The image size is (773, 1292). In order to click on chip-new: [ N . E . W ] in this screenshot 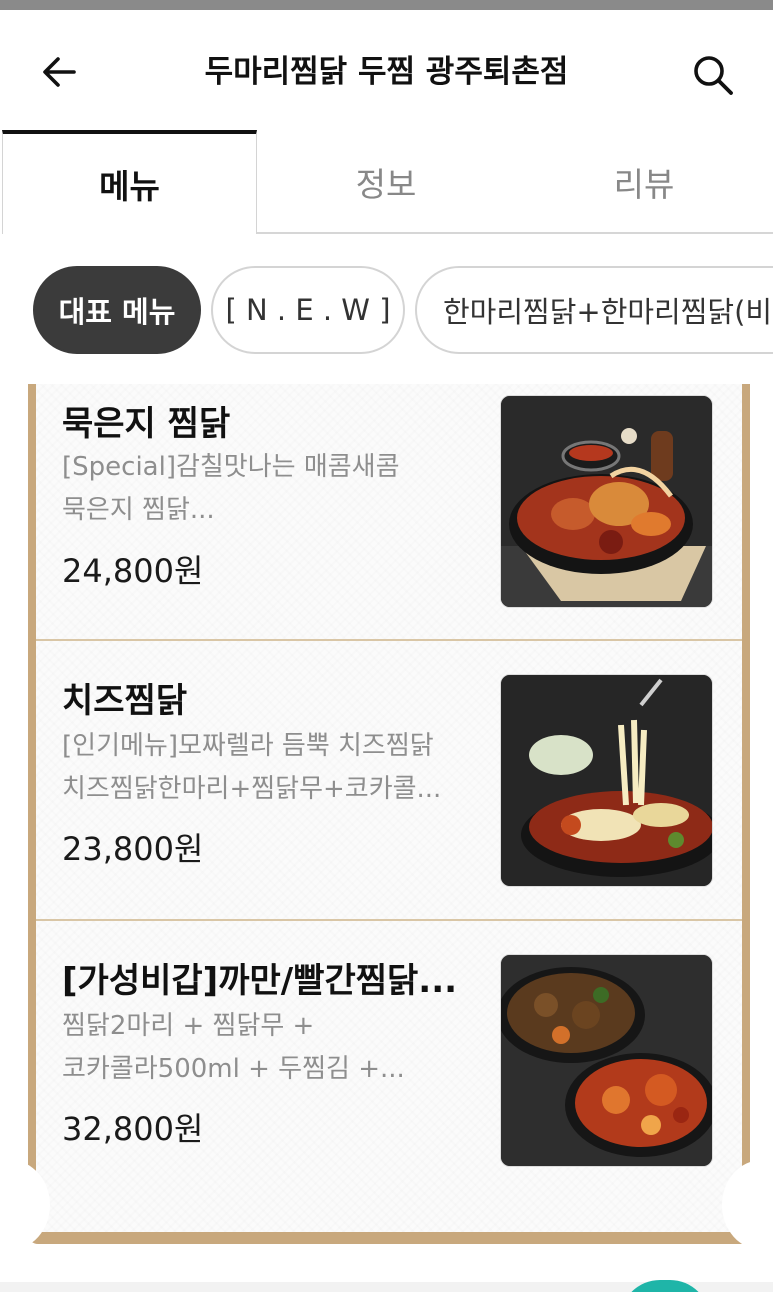, I will do `click(308, 310)`.